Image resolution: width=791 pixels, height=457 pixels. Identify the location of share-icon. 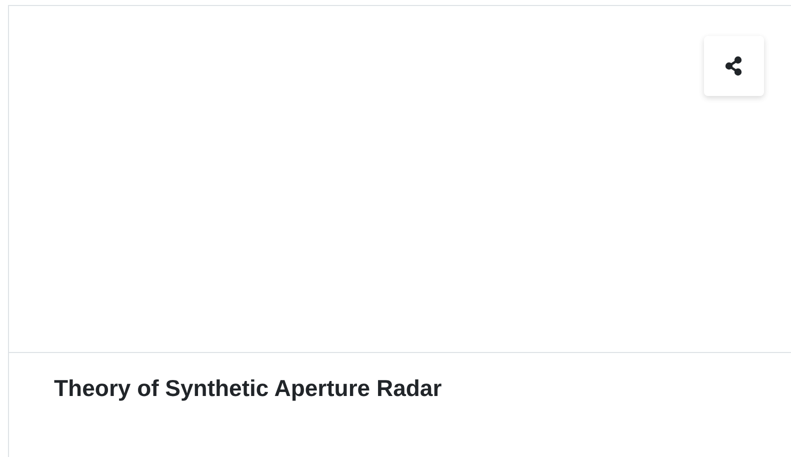
(734, 66).